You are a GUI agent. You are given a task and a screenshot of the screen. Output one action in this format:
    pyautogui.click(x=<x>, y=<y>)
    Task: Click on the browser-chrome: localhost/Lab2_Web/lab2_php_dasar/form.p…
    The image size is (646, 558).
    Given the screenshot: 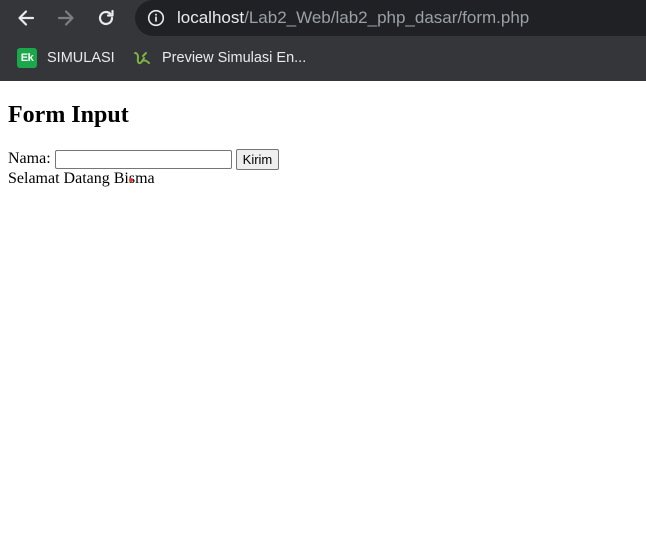 What is the action you would take?
    pyautogui.click(x=323, y=40)
    